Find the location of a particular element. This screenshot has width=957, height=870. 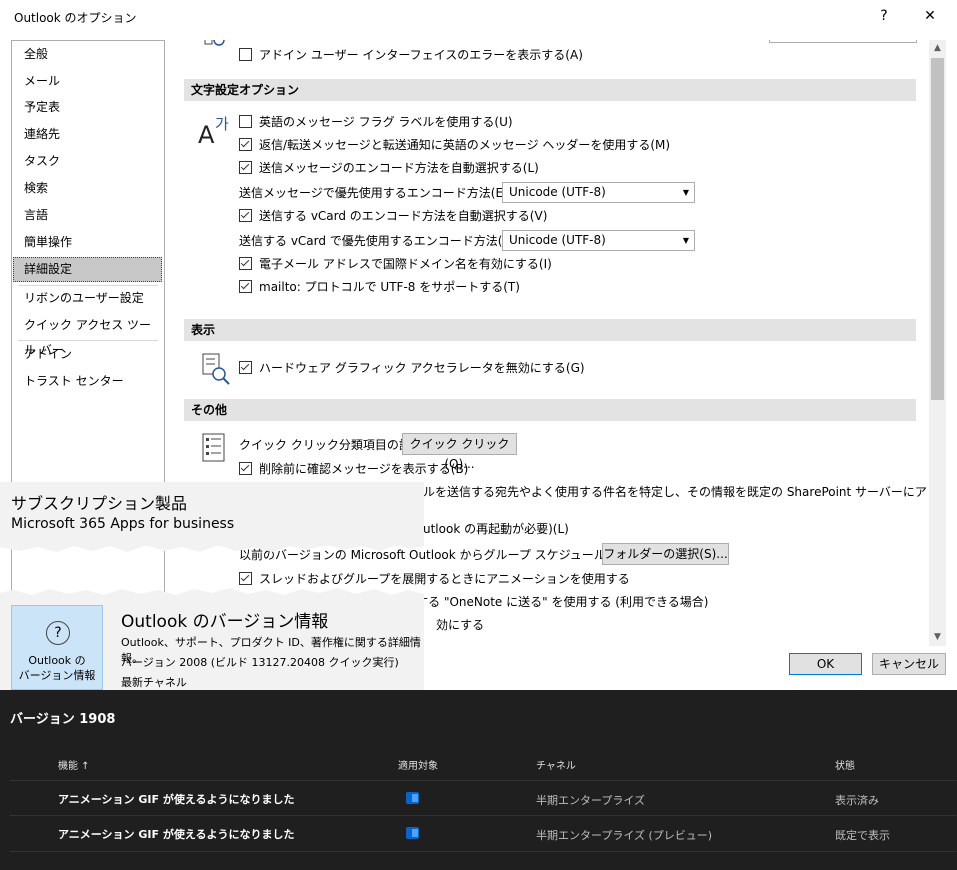

option-label: 送信メッセージのエンコード方法を自動選択する(L) is located at coordinates (399, 168).